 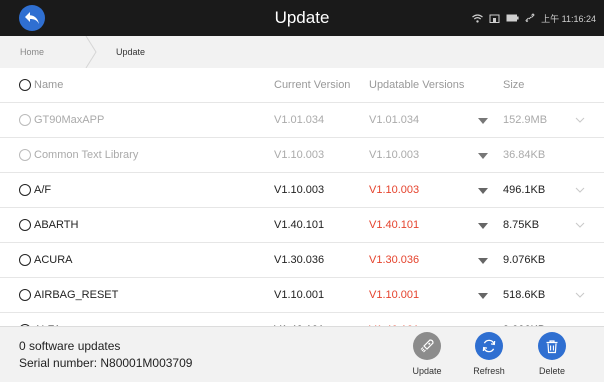 I want to click on row-name: AIRBAG_RESET, so click(x=76, y=295).